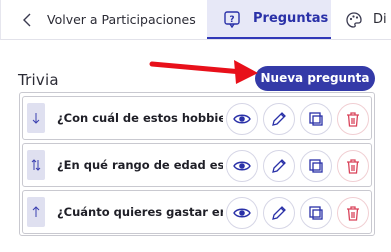 The image size is (391, 252). What do you see at coordinates (38, 80) in the screenshot?
I see `section-title: Trivia` at bounding box center [38, 80].